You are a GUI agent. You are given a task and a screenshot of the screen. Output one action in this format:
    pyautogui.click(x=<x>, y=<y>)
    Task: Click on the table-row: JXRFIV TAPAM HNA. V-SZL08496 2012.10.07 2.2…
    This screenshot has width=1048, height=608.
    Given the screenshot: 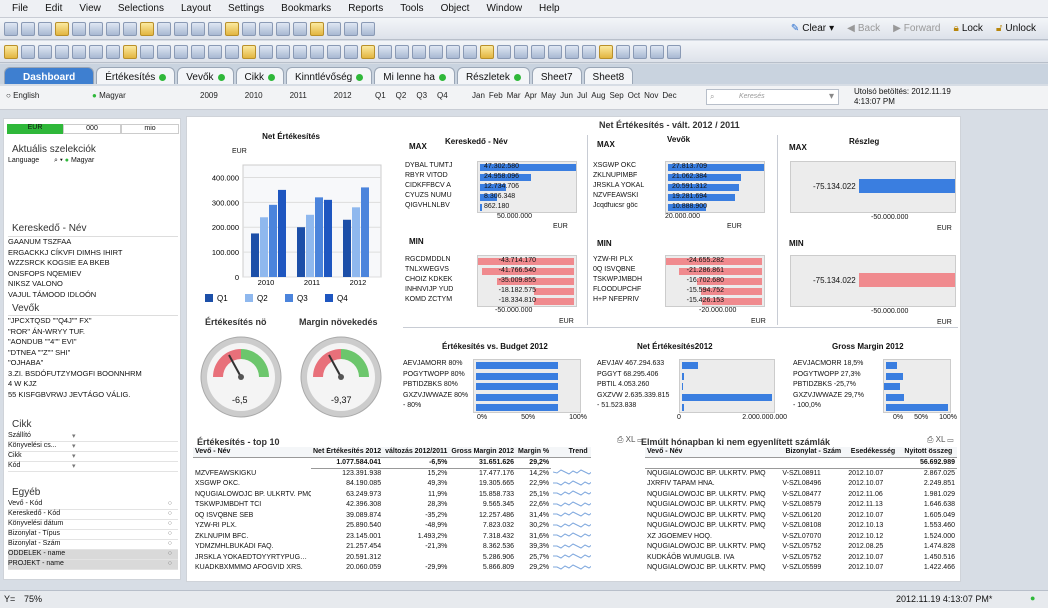 What is the action you would take?
    pyautogui.click(x=801, y=484)
    